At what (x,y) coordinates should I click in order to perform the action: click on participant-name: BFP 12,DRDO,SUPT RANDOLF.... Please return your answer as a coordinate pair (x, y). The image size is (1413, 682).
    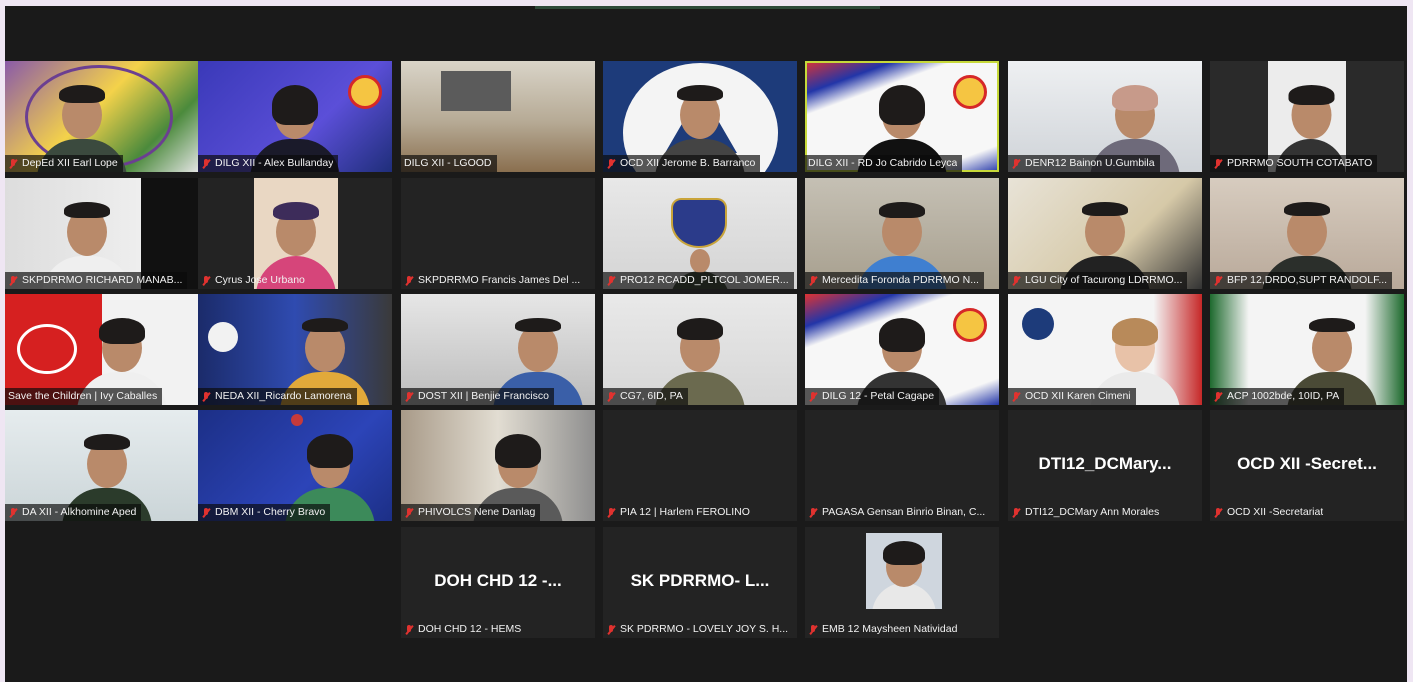
    Looking at the image, I should click on (1307, 280).